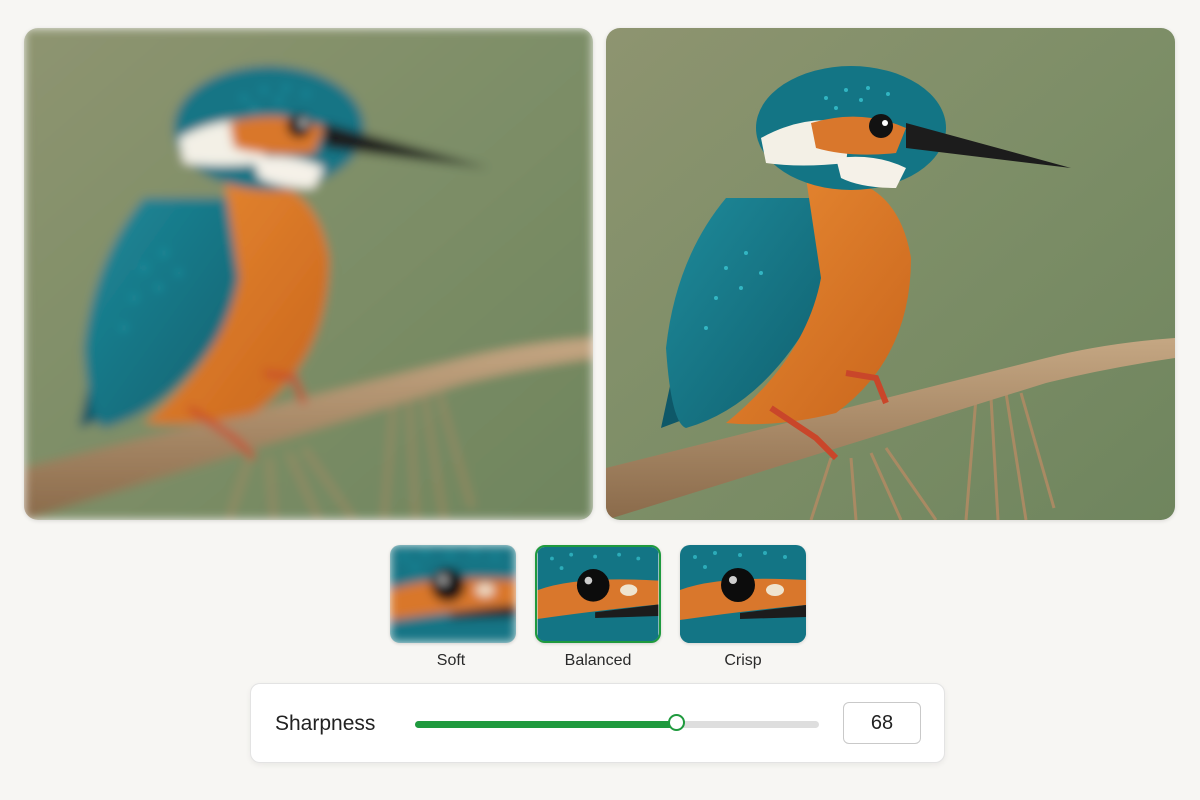 Image resolution: width=1200 pixels, height=800 pixels. I want to click on sharpness-panel: Sharpness, so click(597, 723).